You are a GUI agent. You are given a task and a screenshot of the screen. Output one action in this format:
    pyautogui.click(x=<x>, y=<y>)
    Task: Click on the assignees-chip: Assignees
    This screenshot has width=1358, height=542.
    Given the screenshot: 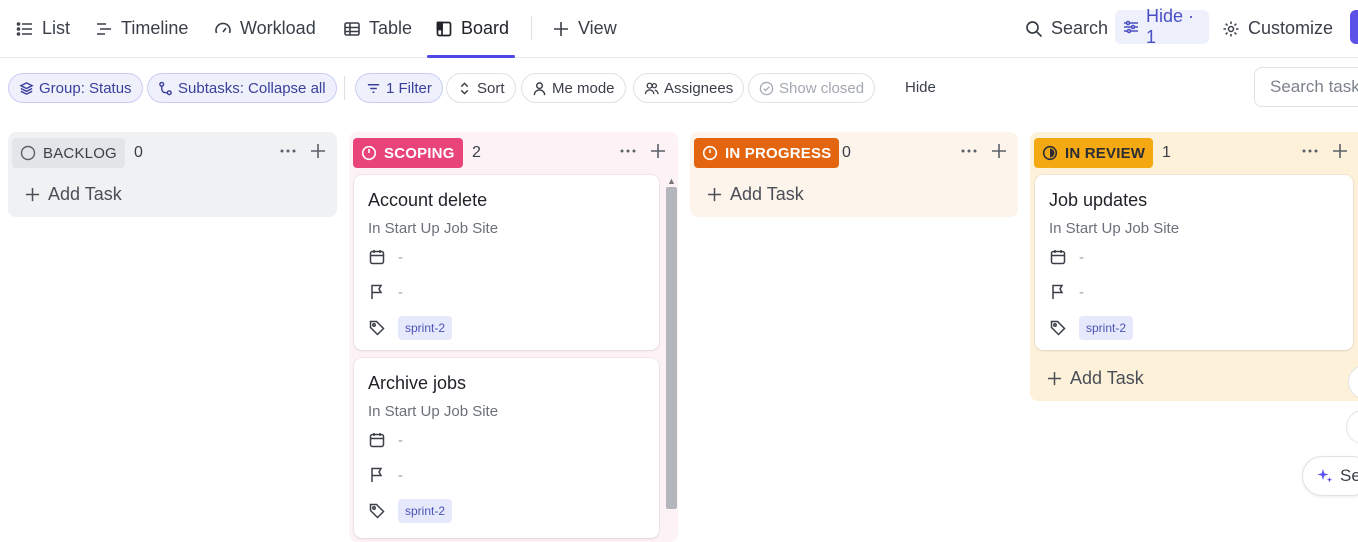 What is the action you would take?
    pyautogui.click(x=689, y=88)
    